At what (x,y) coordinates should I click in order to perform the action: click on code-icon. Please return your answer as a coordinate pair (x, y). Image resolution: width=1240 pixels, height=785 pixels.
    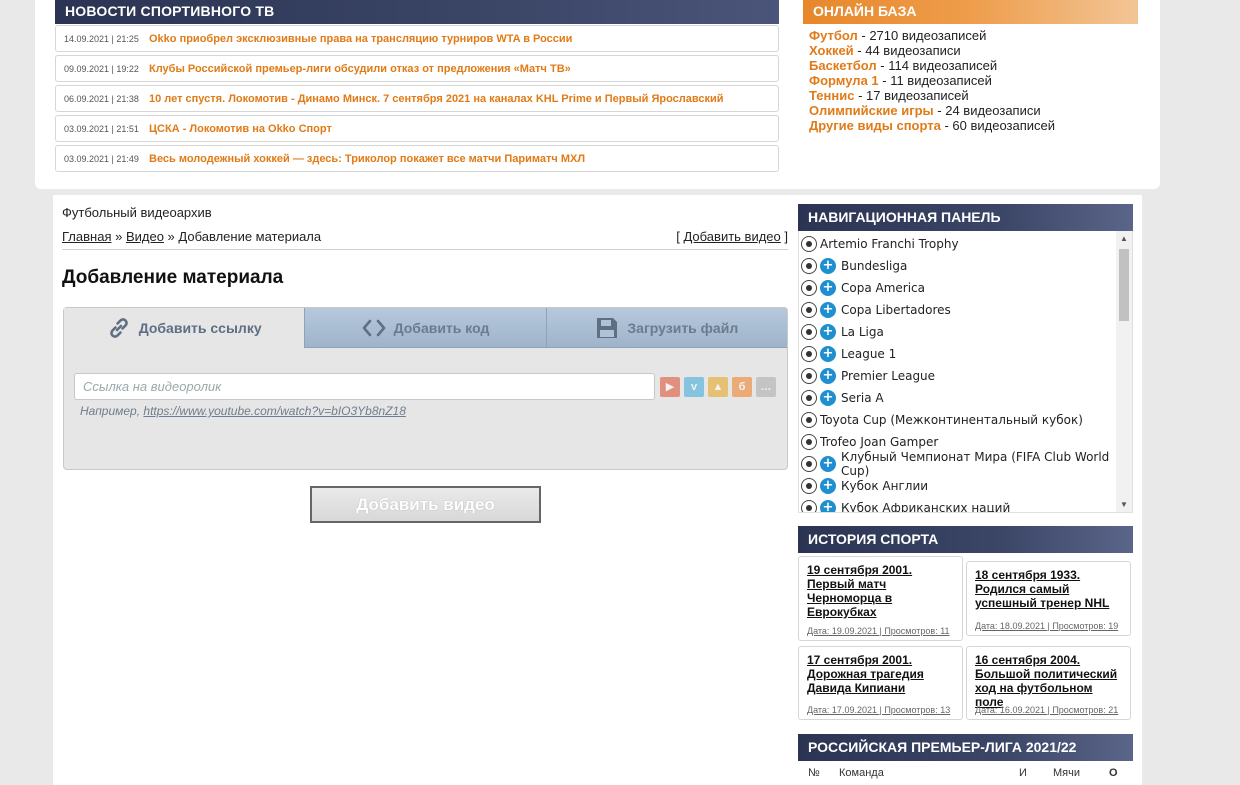
    Looking at the image, I should click on (374, 328).